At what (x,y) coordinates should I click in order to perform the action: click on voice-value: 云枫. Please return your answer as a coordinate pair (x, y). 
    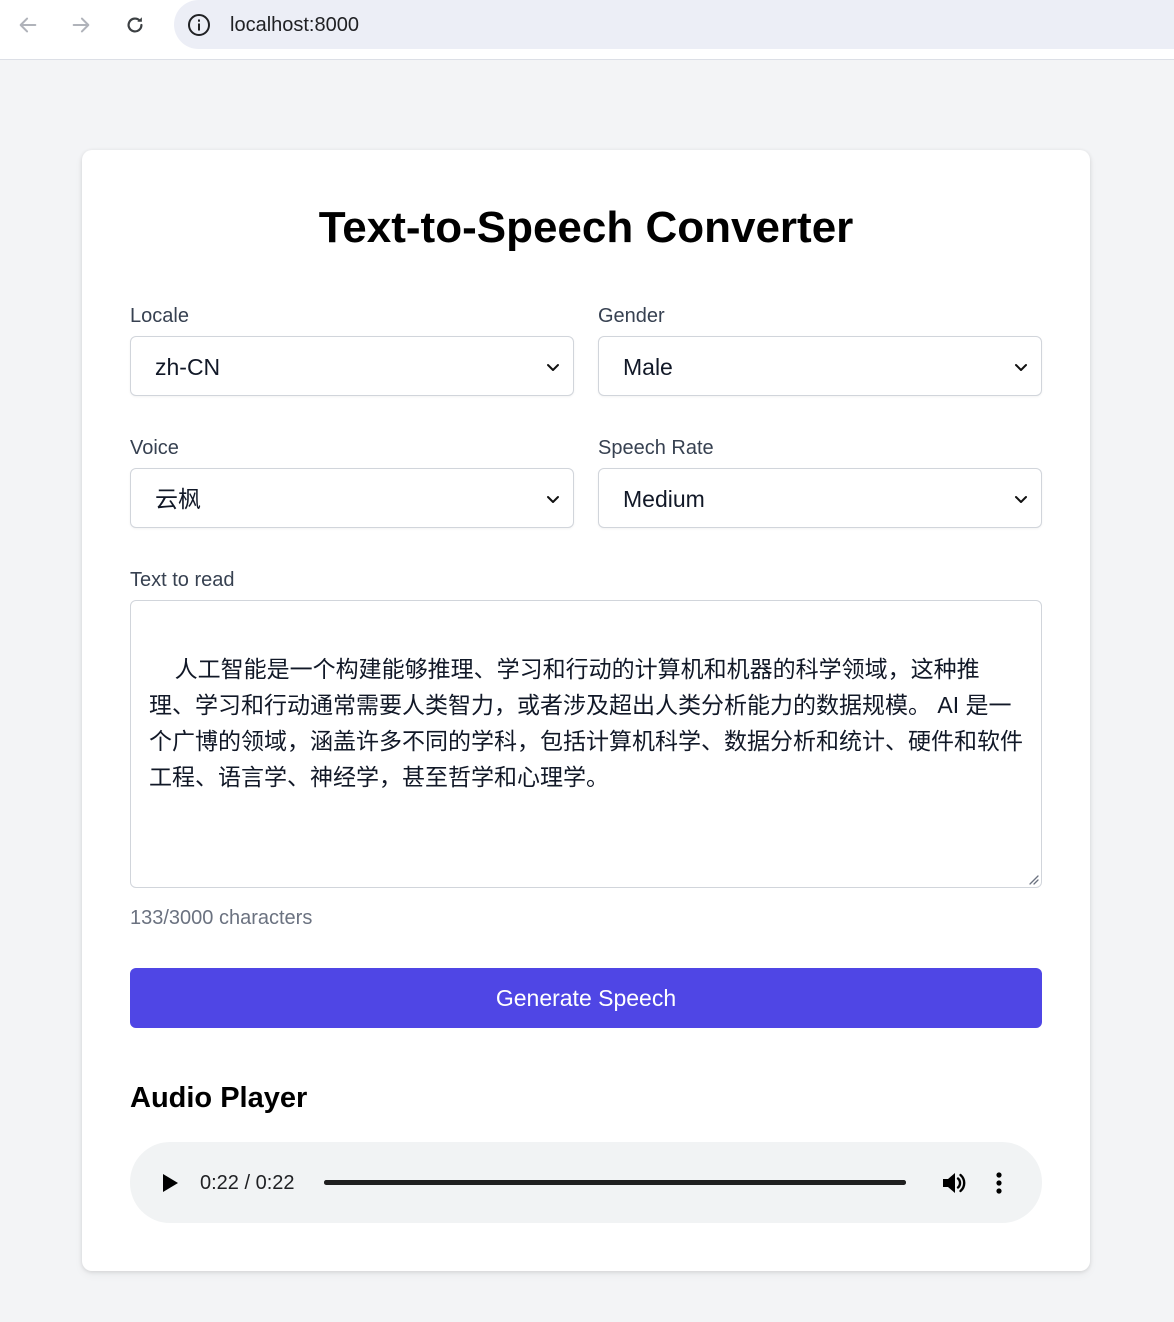
    Looking at the image, I should click on (178, 499).